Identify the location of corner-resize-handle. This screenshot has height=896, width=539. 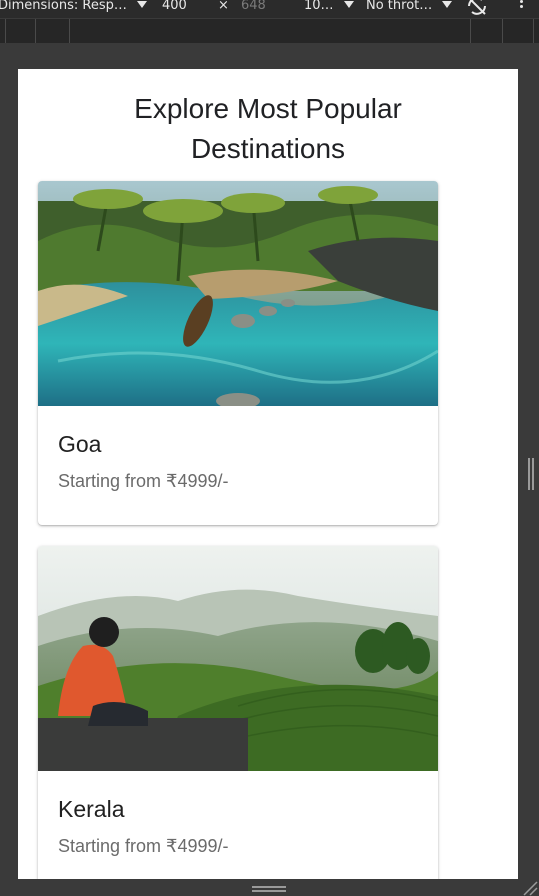
(530, 888).